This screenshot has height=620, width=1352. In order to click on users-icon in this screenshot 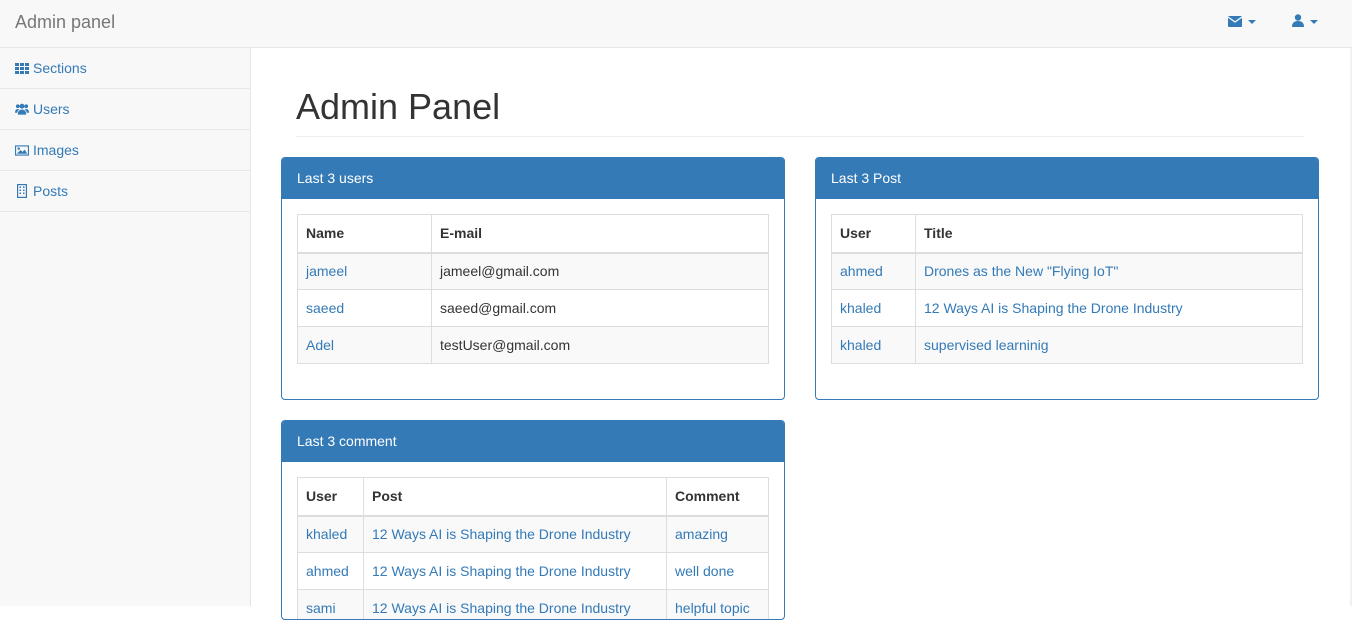, I will do `click(22, 109)`.